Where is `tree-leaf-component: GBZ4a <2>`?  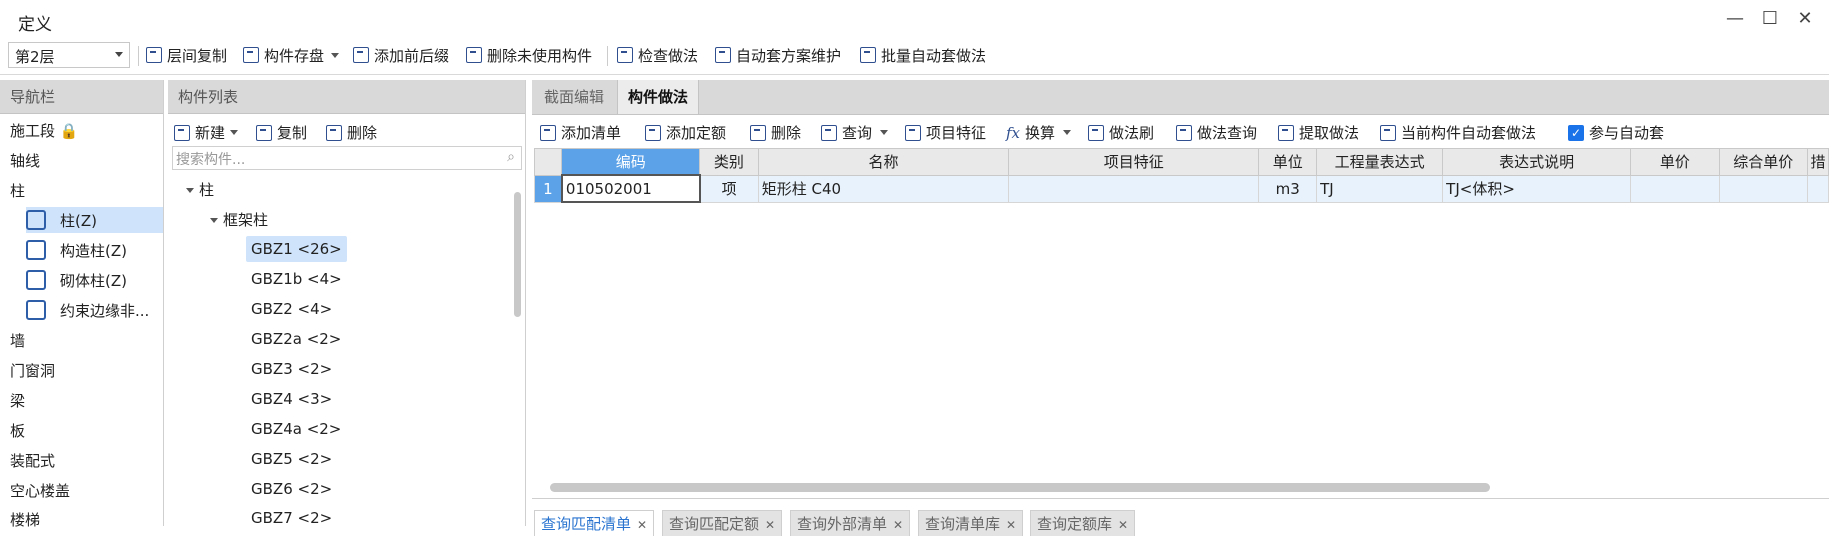
tree-leaf-component: GBZ4a <2> is located at coordinates (296, 429).